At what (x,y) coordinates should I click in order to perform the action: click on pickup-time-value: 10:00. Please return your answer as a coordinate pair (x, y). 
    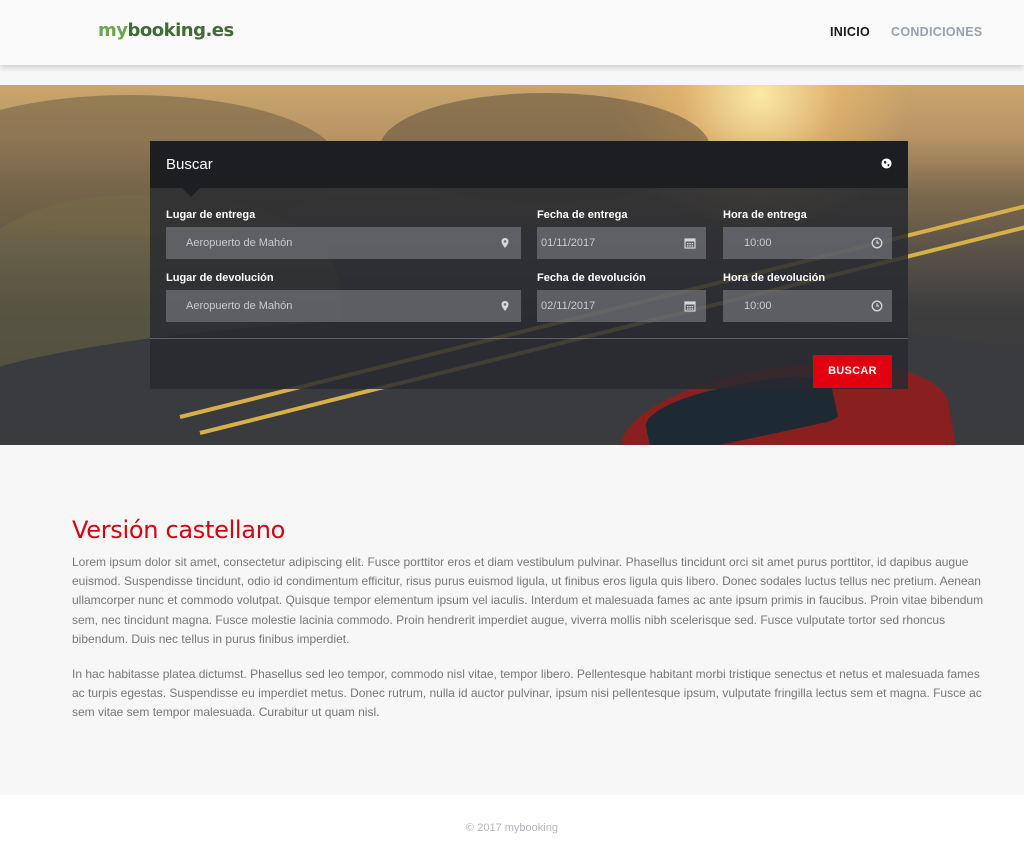
    Looking at the image, I should click on (758, 243).